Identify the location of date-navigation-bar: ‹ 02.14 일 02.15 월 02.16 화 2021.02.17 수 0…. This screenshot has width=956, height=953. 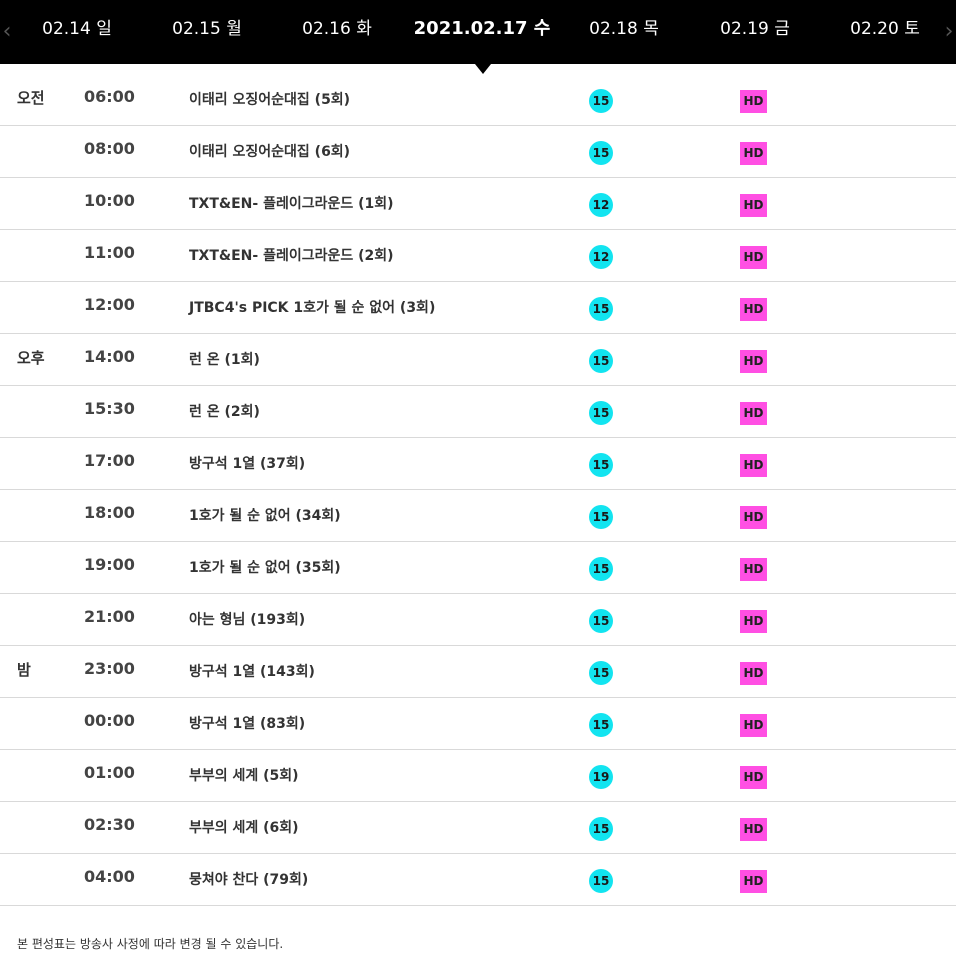
(478, 32).